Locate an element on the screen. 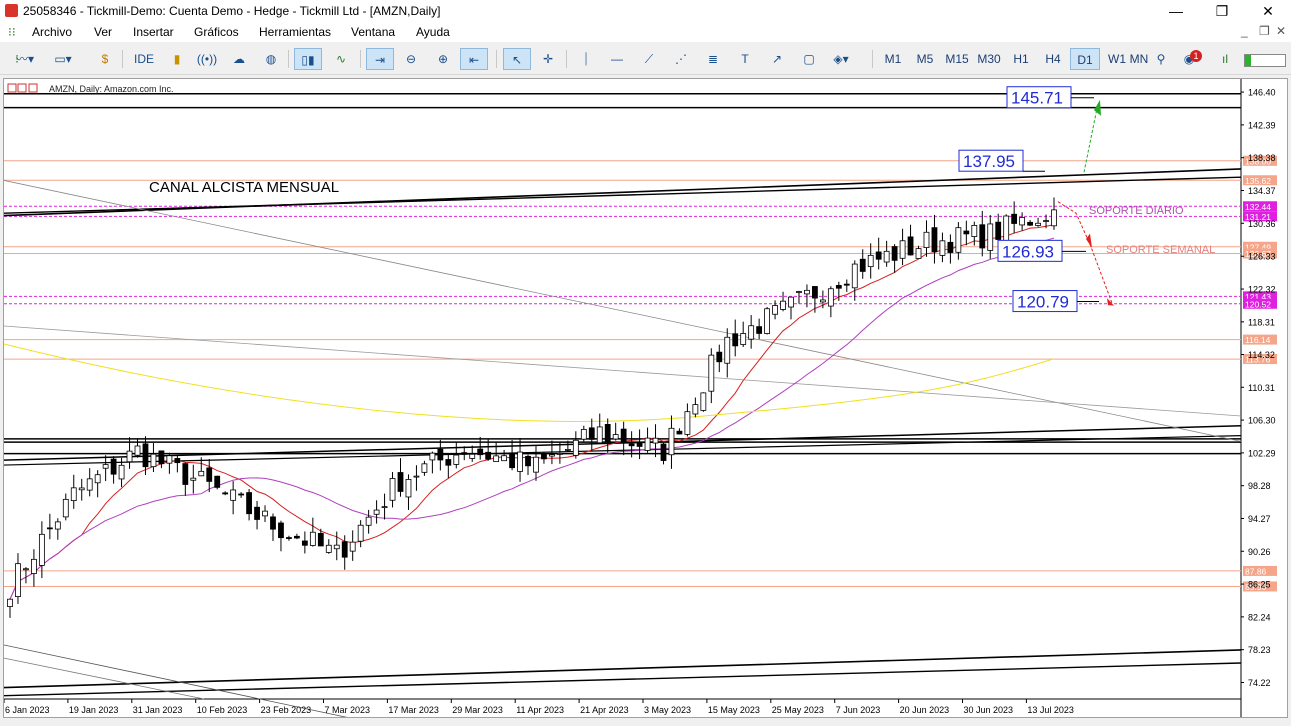 The height and width of the screenshot is (726, 1291). horizontal-line-icon: — is located at coordinates (617, 59).